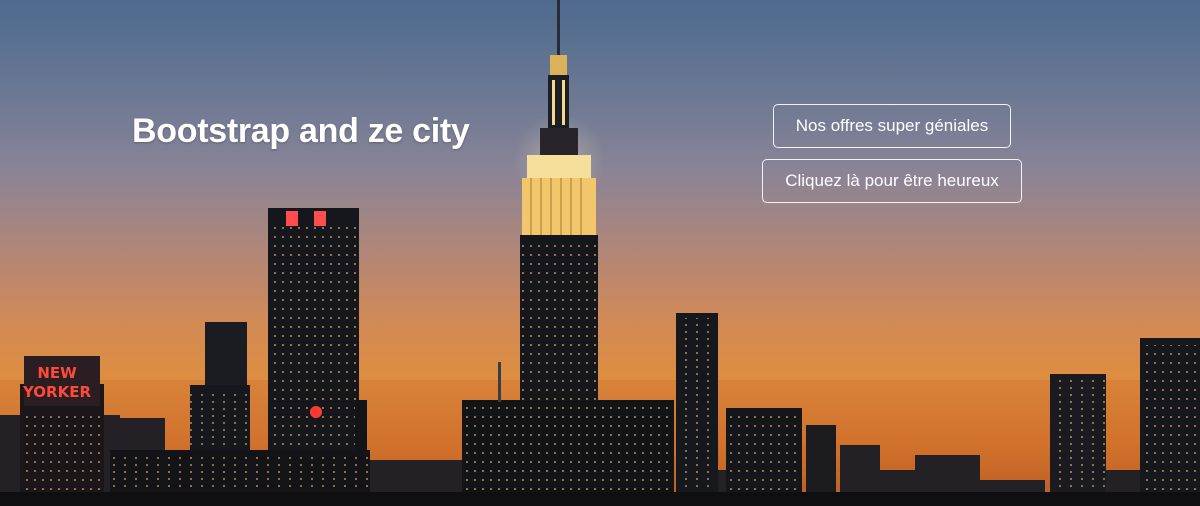  What do you see at coordinates (892, 181) in the screenshot?
I see `happy-button: Cliquez là pour être heureux` at bounding box center [892, 181].